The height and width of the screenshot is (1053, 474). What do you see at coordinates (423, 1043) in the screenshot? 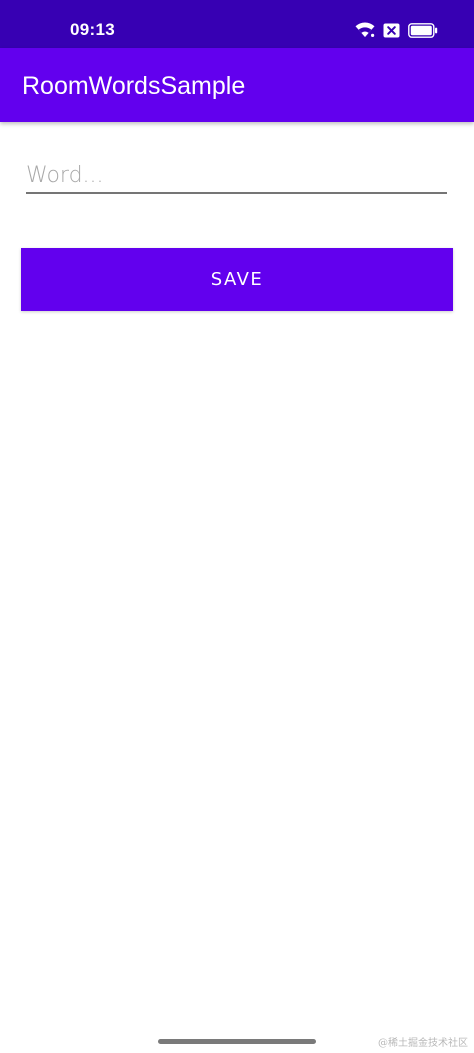
I see `watermark: @稀土掘金技术社区` at bounding box center [423, 1043].